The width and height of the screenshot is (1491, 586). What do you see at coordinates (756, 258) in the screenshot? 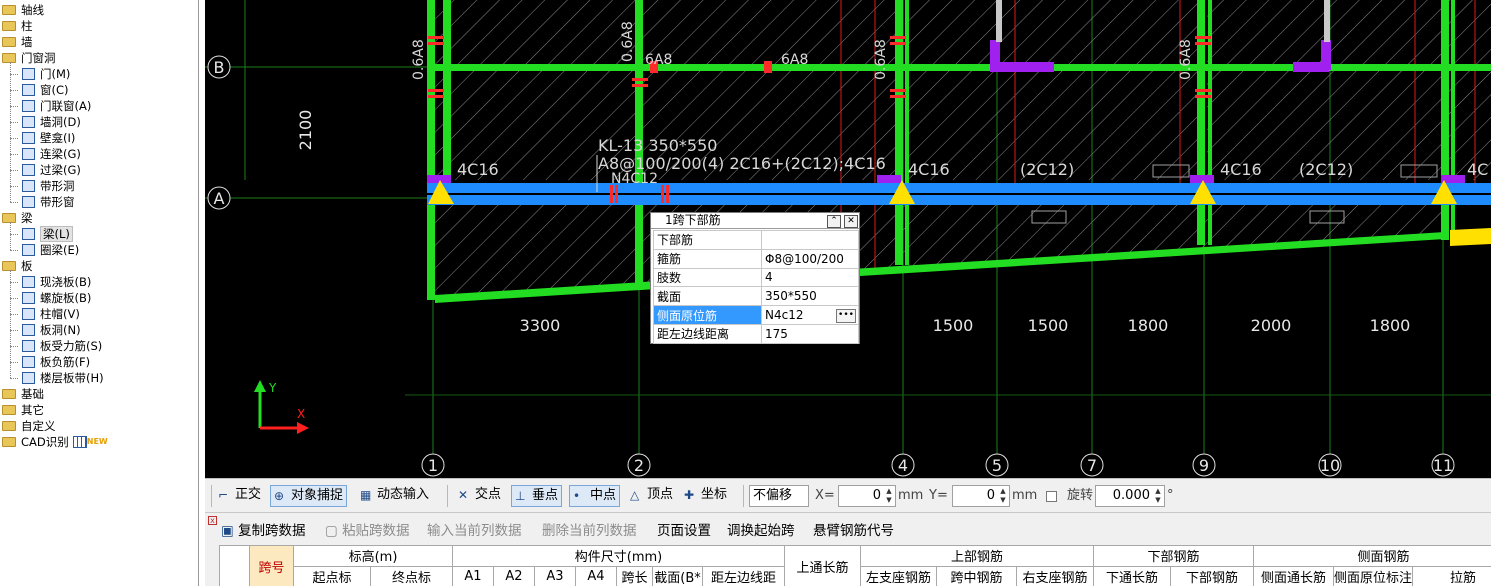
I see `property-row: 箍筋 Φ8@100/200` at bounding box center [756, 258].